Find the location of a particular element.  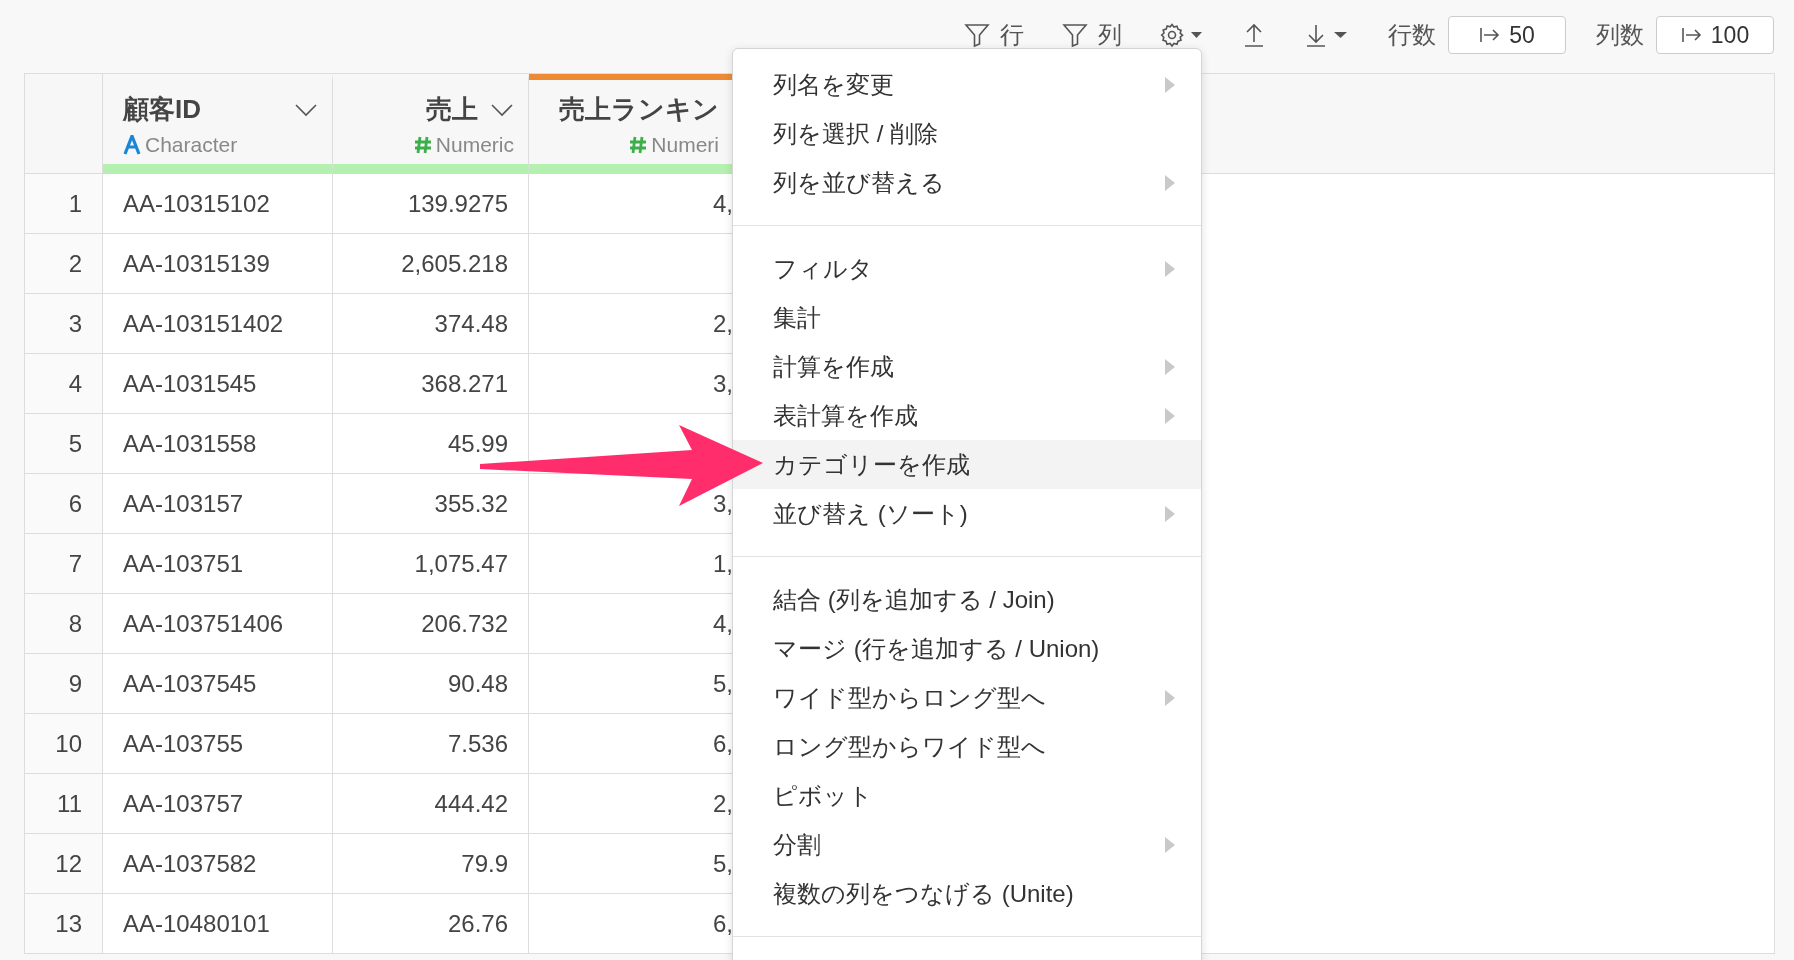

table-cell: 444.42 is located at coordinates (431, 804).